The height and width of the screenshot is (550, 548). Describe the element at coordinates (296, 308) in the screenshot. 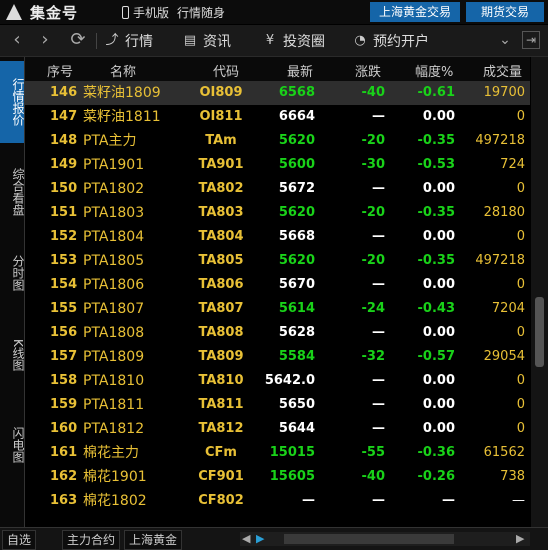

I see `row-last-price: 5614` at that location.